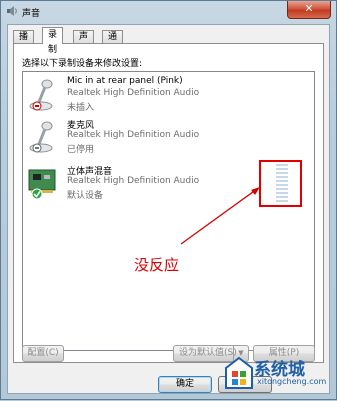  Describe the element at coordinates (43, 353) in the screenshot. I see `configure-button: 配置(C)` at that location.